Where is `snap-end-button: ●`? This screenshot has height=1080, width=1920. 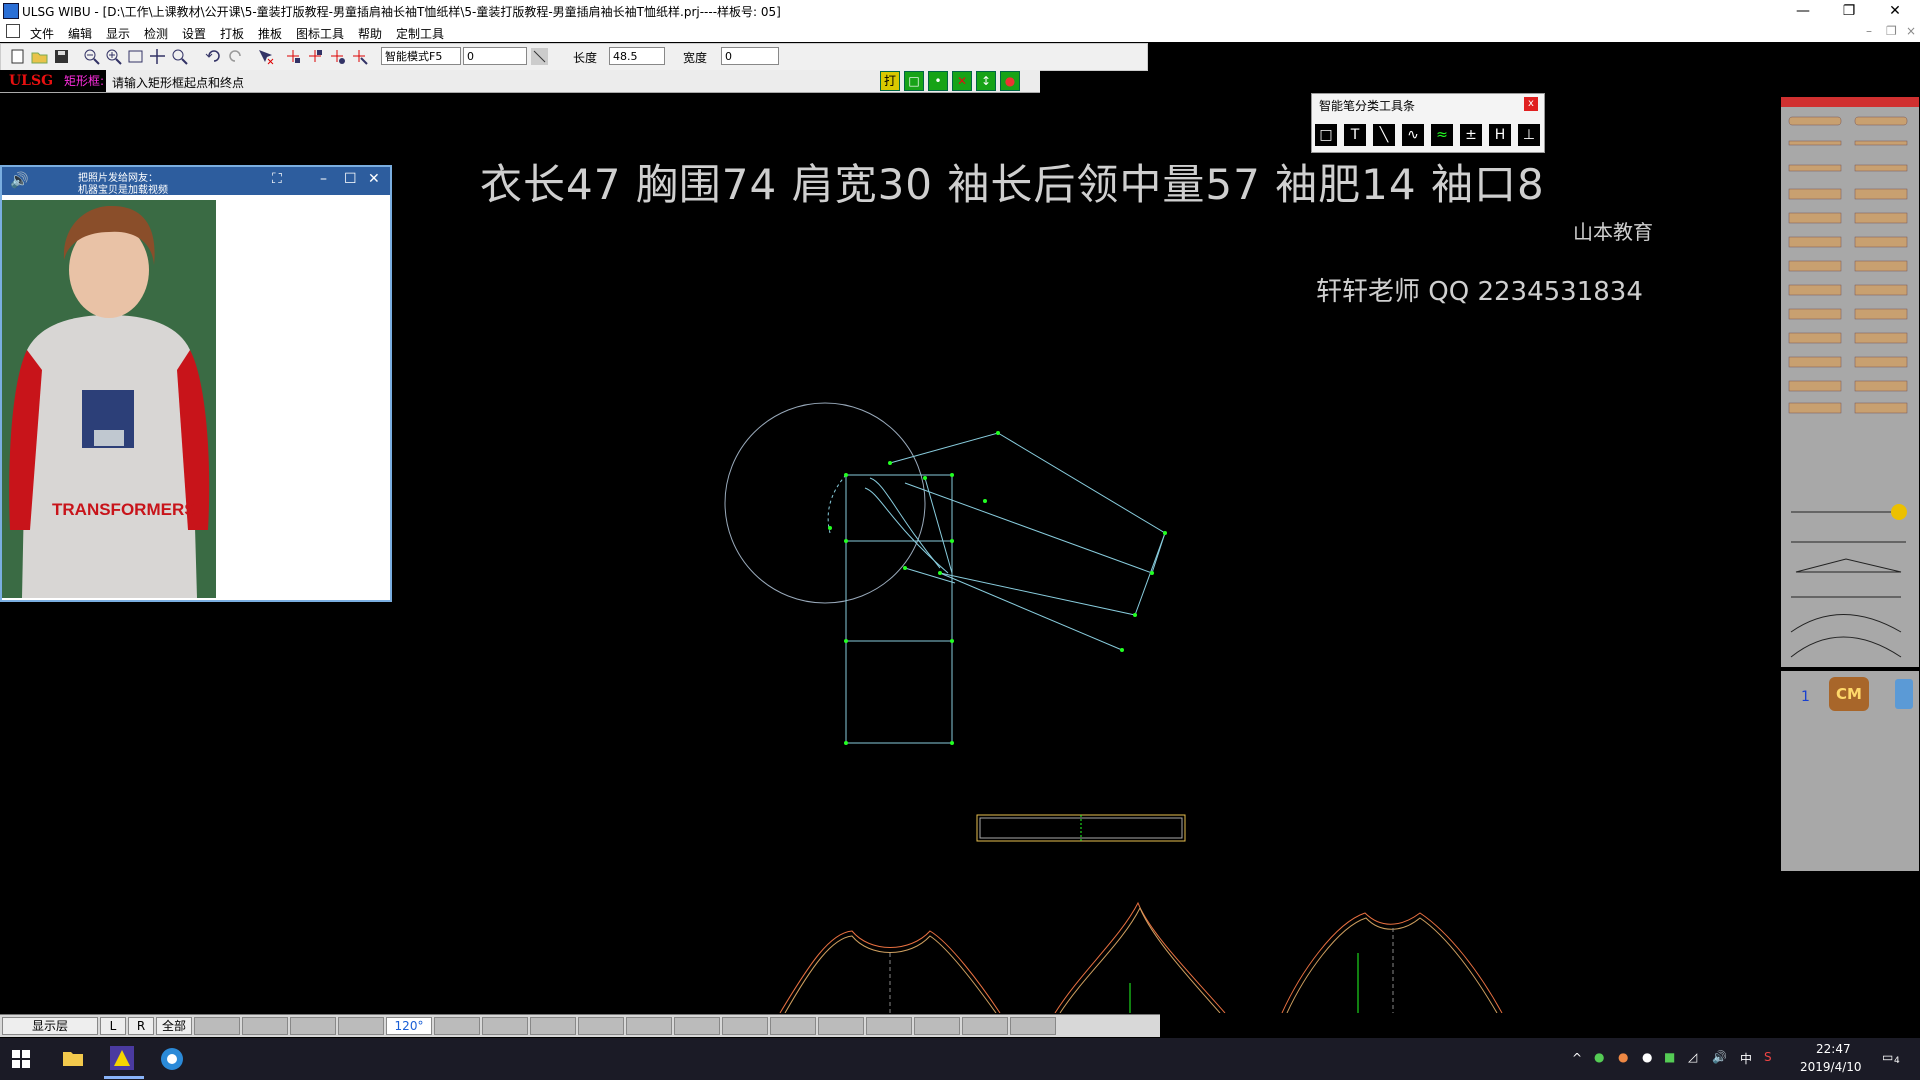 snap-end-button: ● is located at coordinates (1010, 81).